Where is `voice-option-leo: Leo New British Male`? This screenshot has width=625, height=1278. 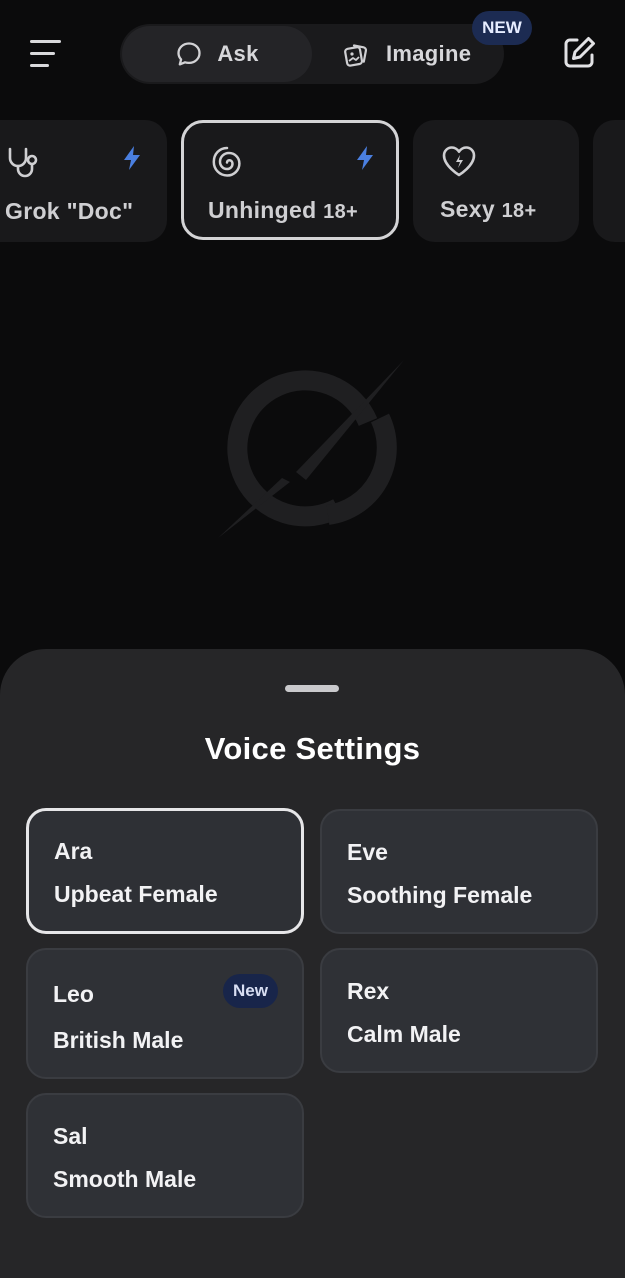
voice-option-leo: Leo New British Male is located at coordinates (165, 1013).